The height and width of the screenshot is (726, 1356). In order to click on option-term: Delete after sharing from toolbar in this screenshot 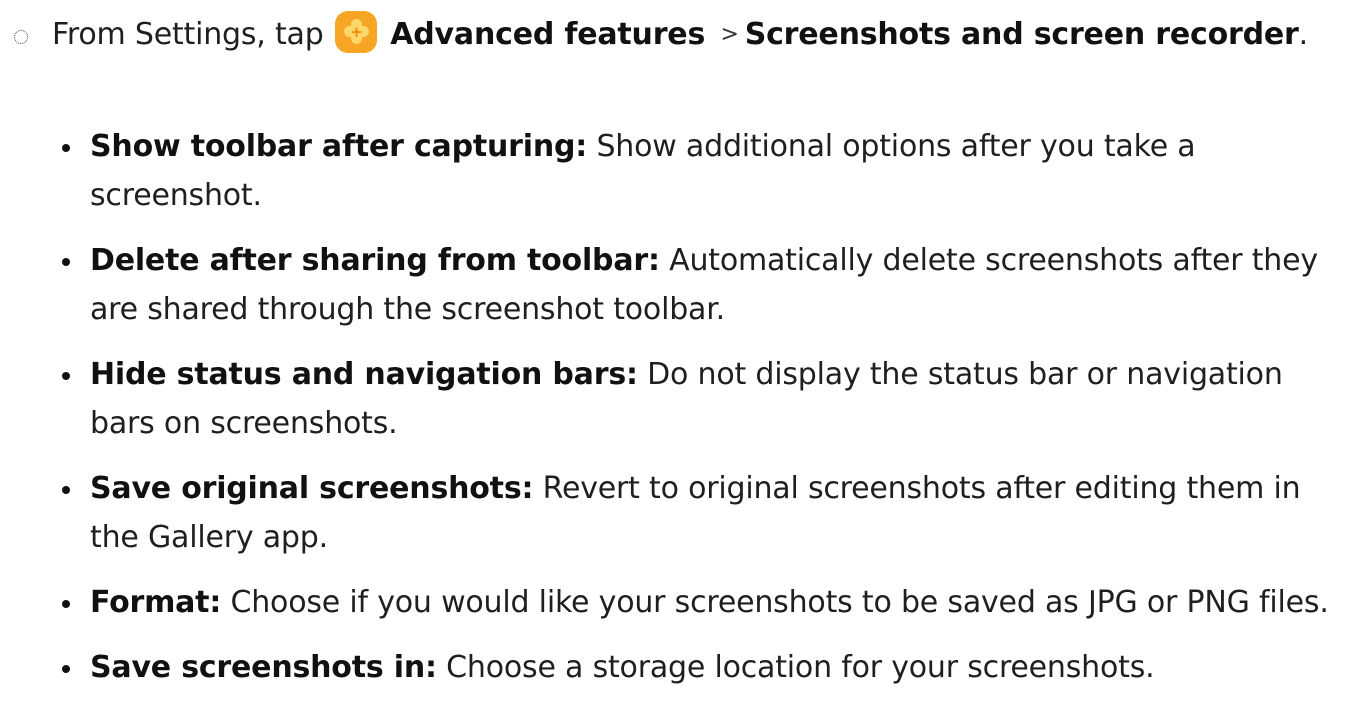, I will do `click(369, 260)`.